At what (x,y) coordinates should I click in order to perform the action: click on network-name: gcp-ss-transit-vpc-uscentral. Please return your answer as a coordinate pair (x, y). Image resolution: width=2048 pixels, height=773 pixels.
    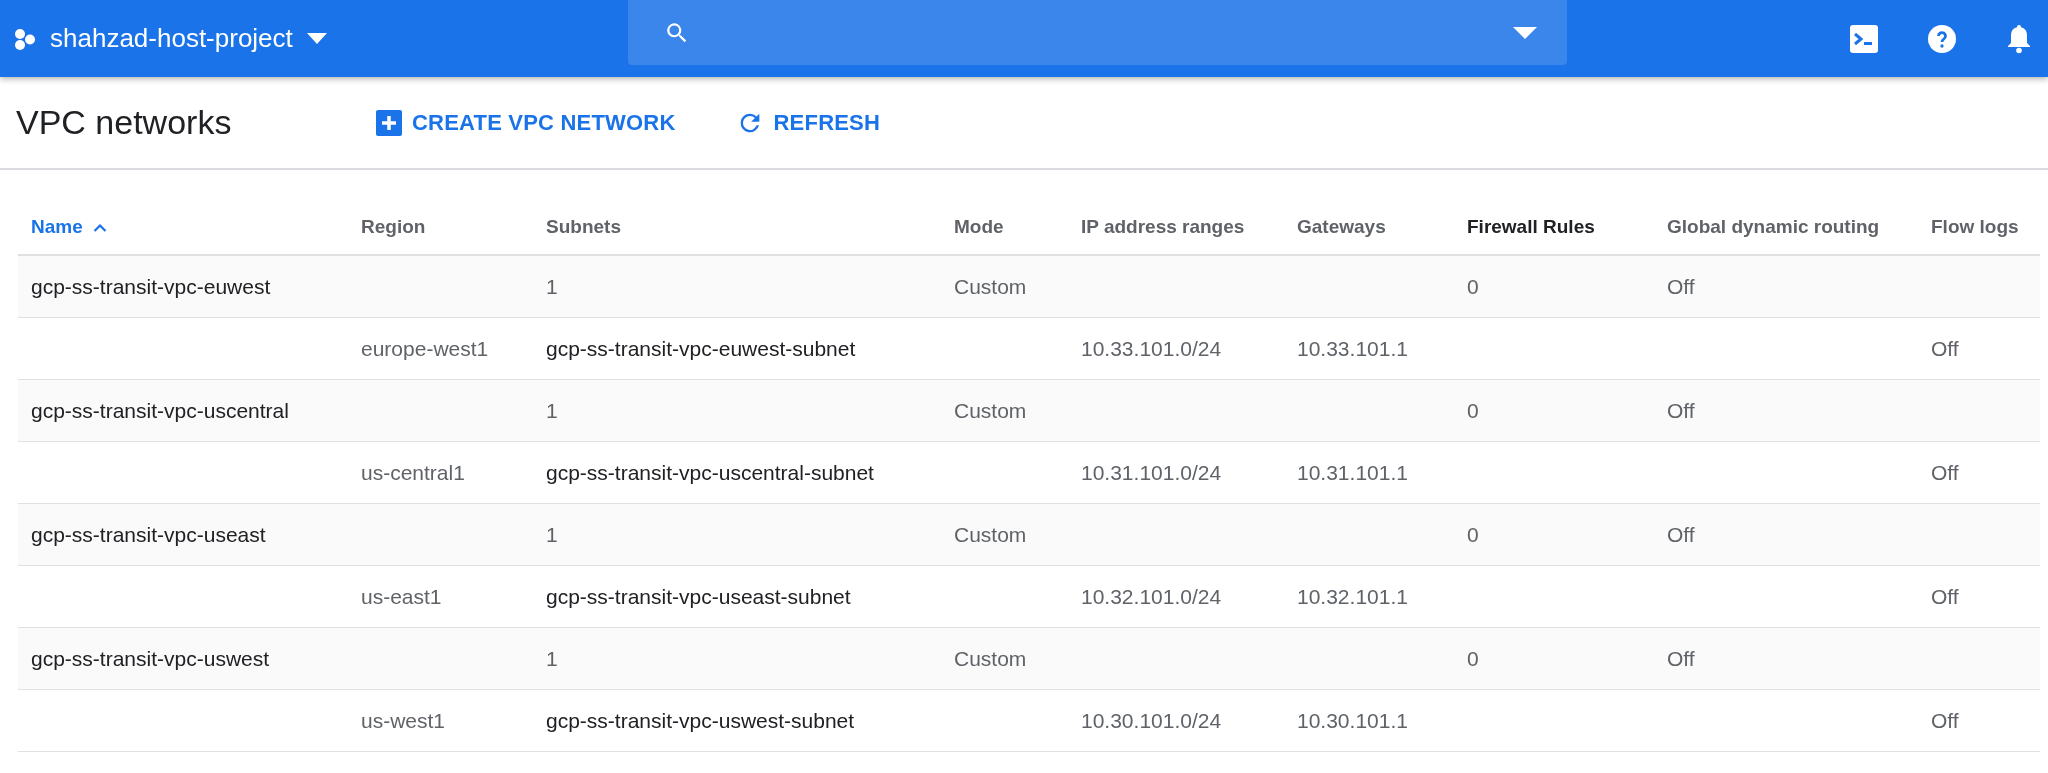
    Looking at the image, I should click on (160, 410).